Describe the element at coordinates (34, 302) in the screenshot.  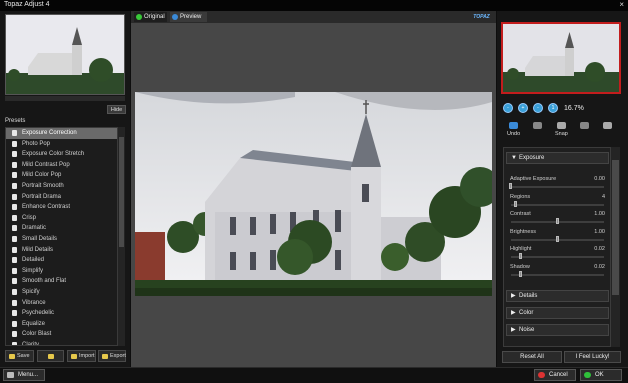
I see `preset-label: Vibrance` at that location.